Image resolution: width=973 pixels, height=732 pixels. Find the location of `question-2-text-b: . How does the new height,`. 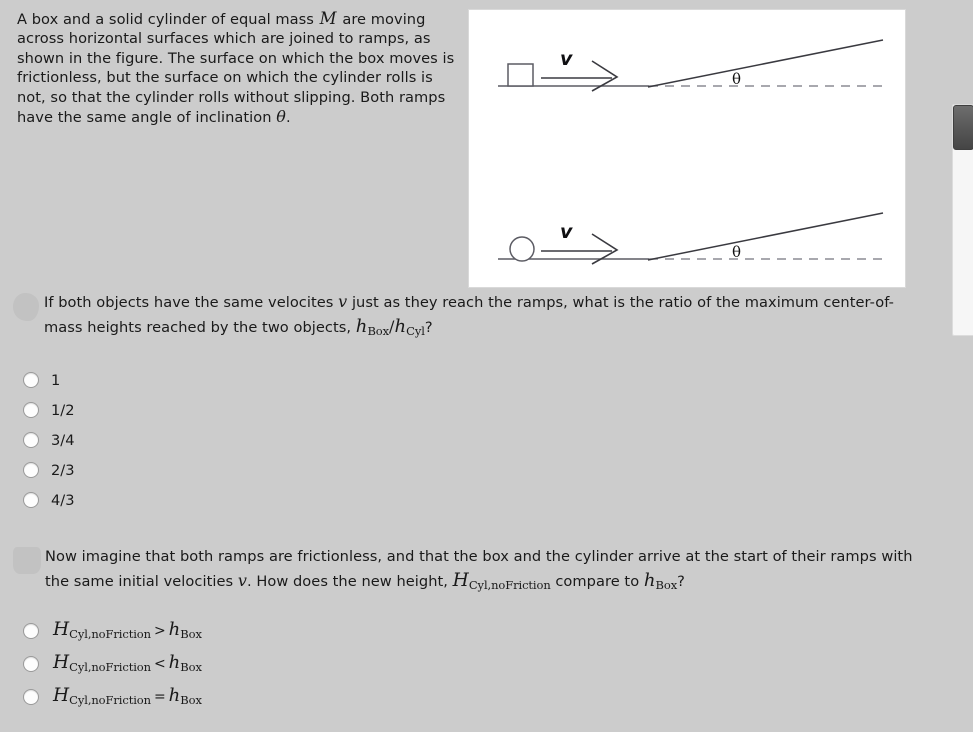

question-2-text-b: . How does the new height, is located at coordinates (347, 581).